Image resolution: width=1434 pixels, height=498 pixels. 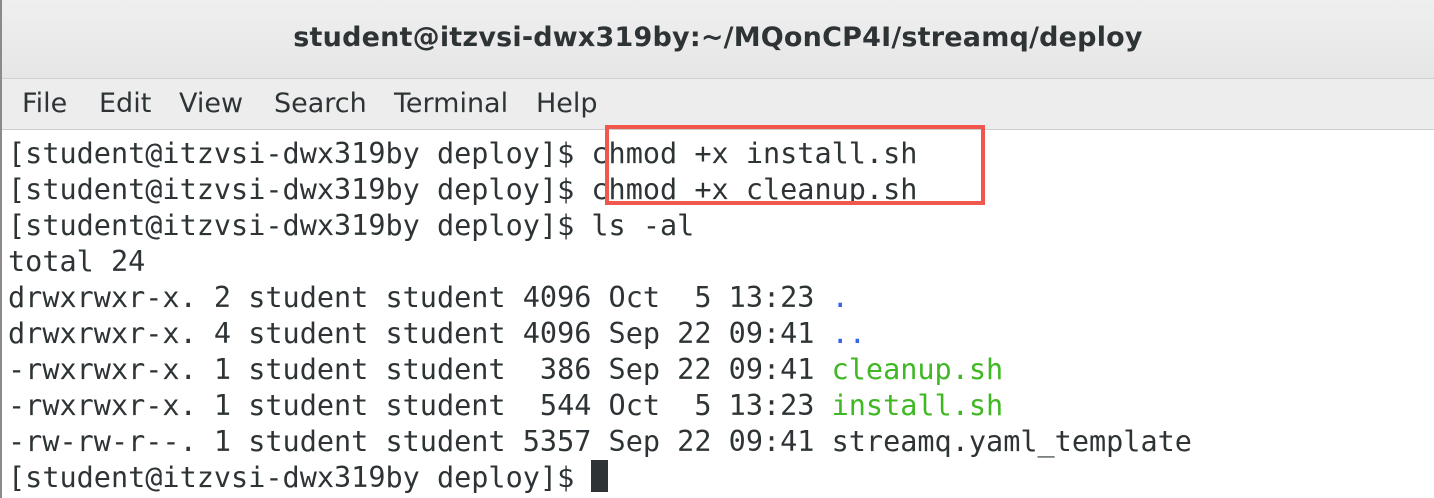 I want to click on file-name-exec: cleanup.sh, so click(x=917, y=369).